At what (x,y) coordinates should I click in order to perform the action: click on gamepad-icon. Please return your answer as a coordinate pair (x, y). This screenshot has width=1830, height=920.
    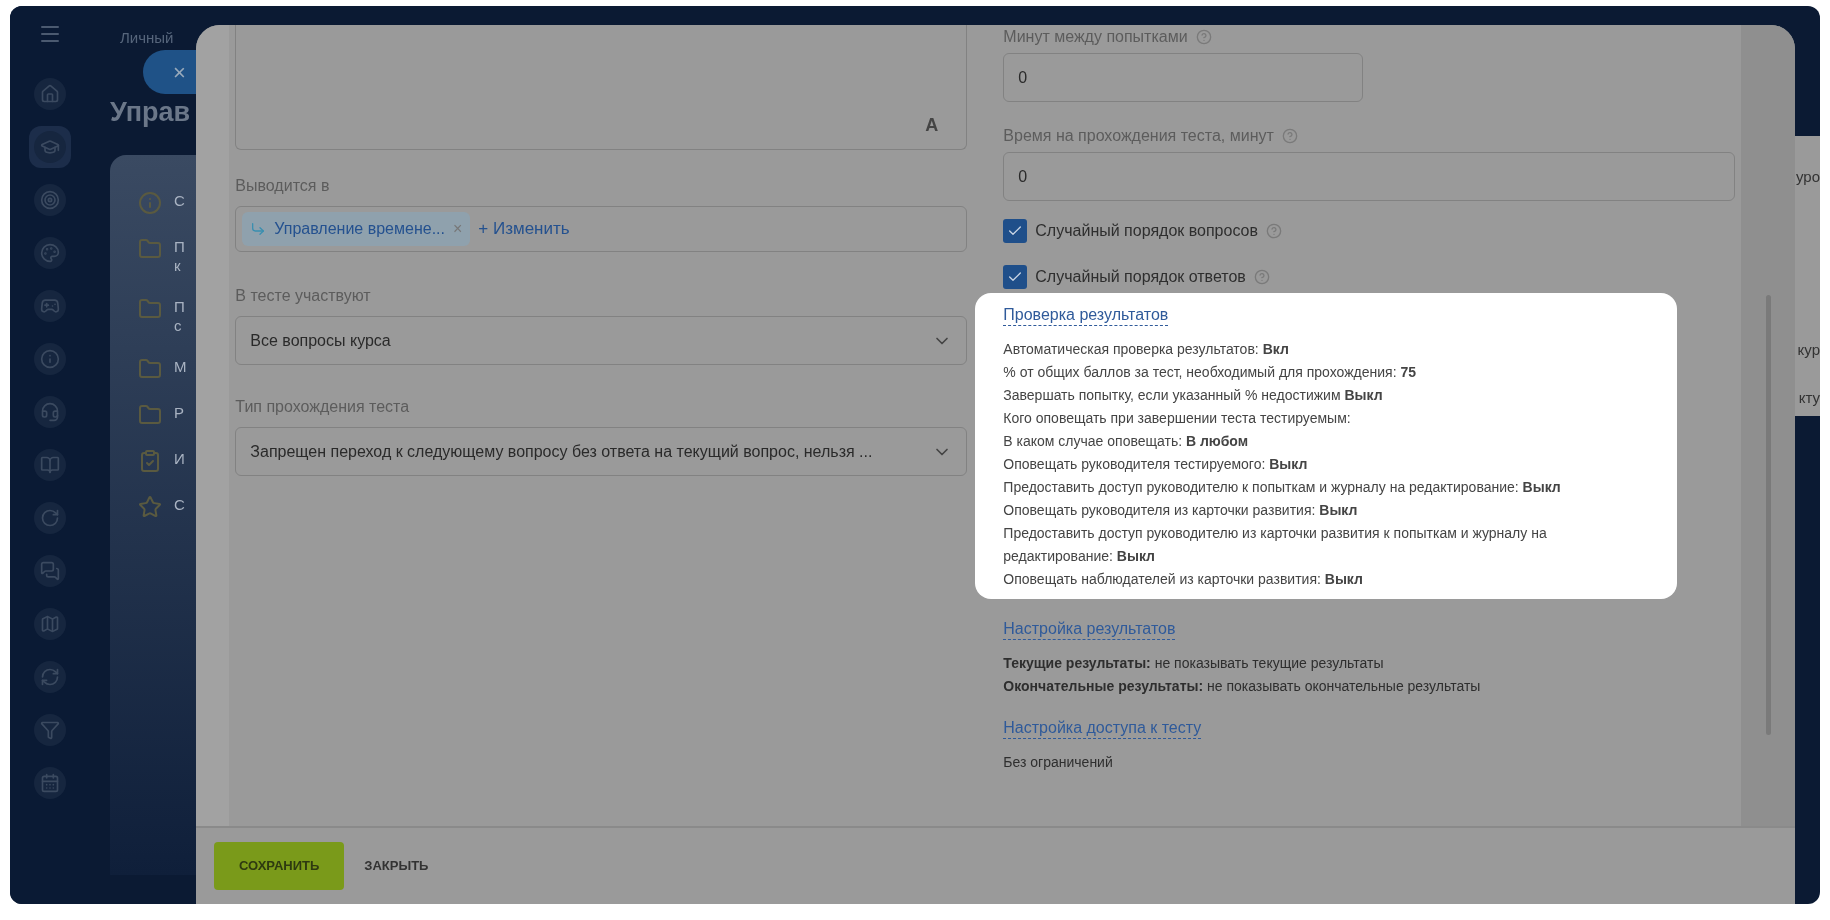
    Looking at the image, I should click on (50, 306).